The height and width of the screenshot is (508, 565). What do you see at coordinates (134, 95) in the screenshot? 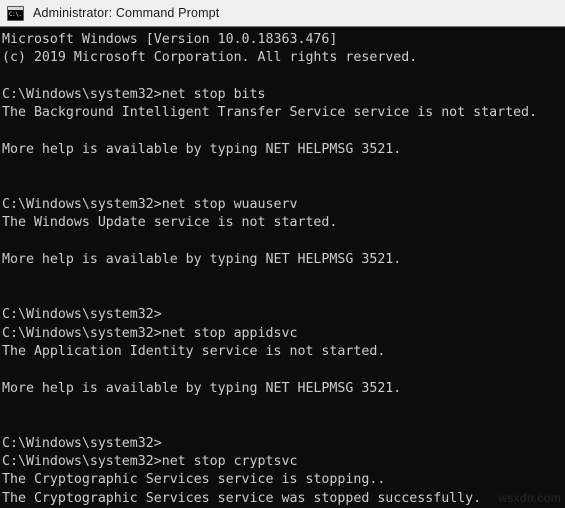
I see `console-line: C:\Windows\system32>net stop bits` at bounding box center [134, 95].